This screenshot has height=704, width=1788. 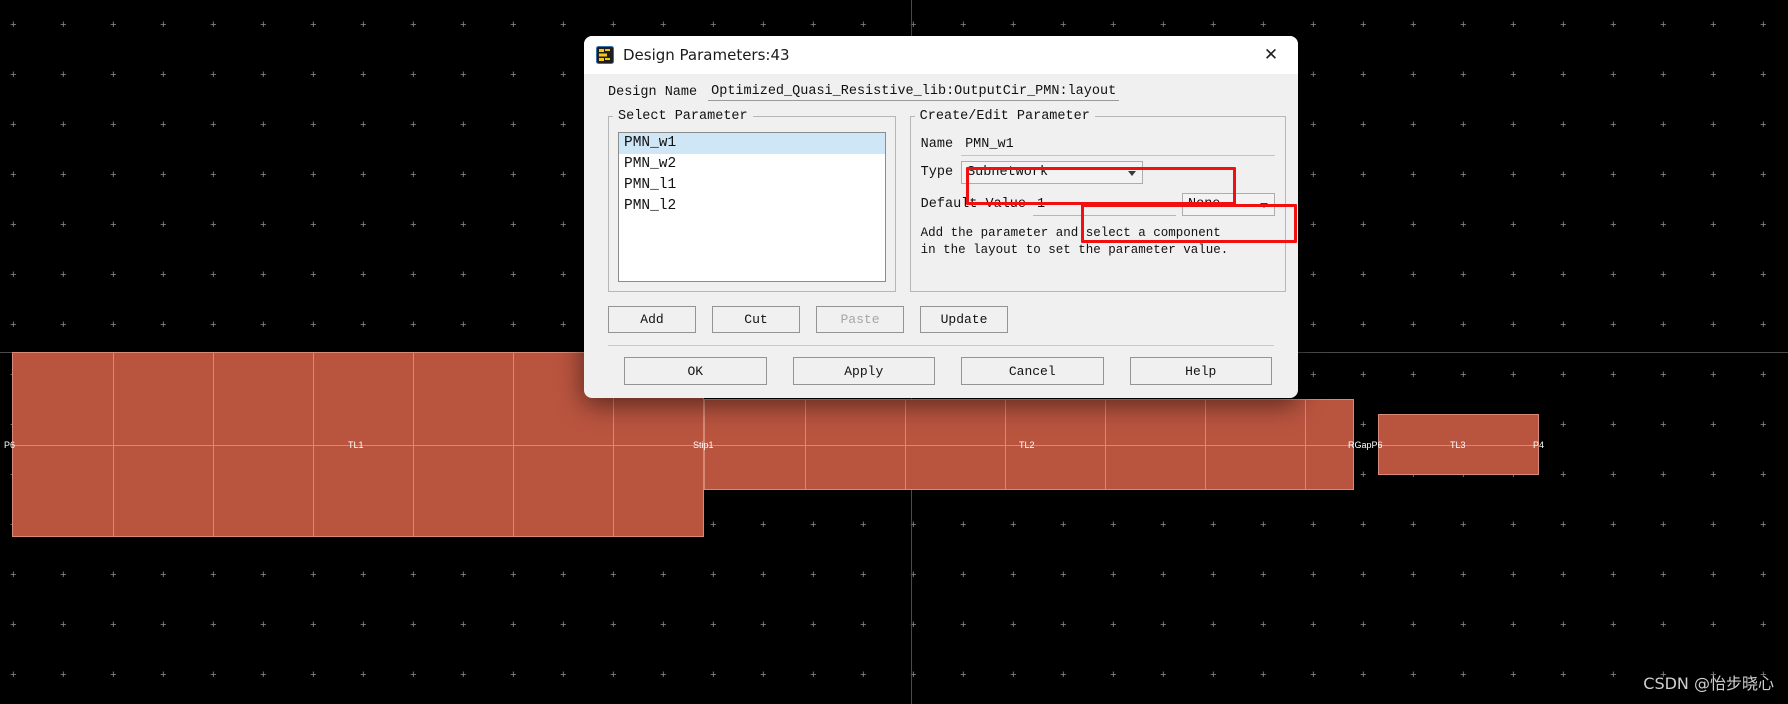 I want to click on update-button: Update, so click(x=964, y=319).